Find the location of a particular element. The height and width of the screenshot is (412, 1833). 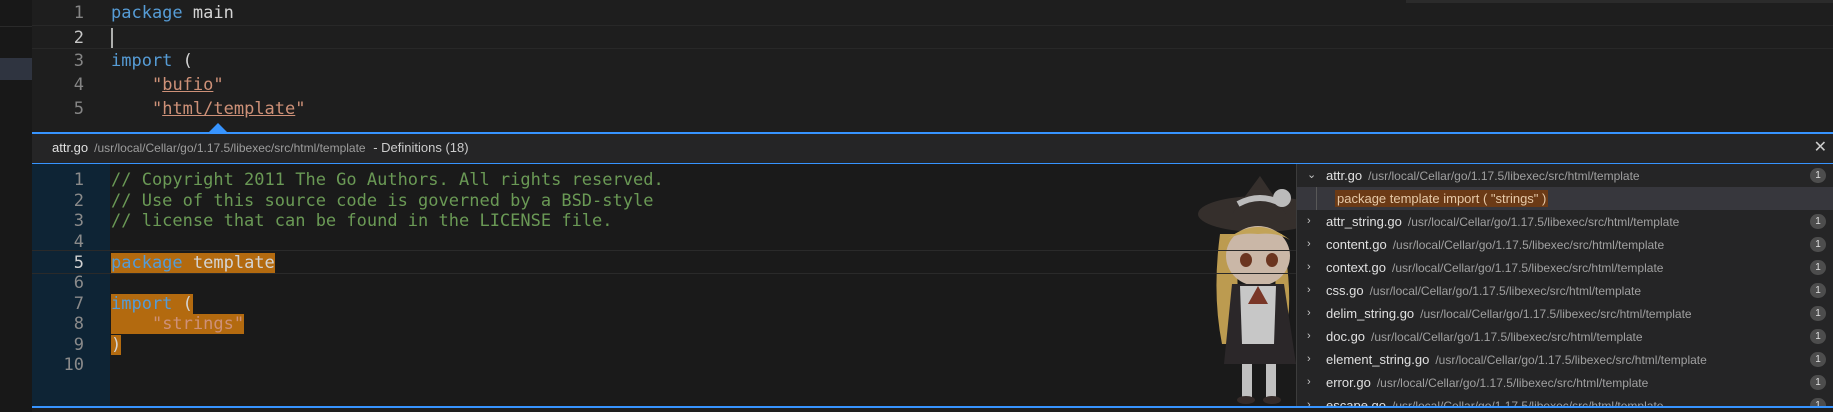

code-line: 5 "html/template" is located at coordinates (932, 109).